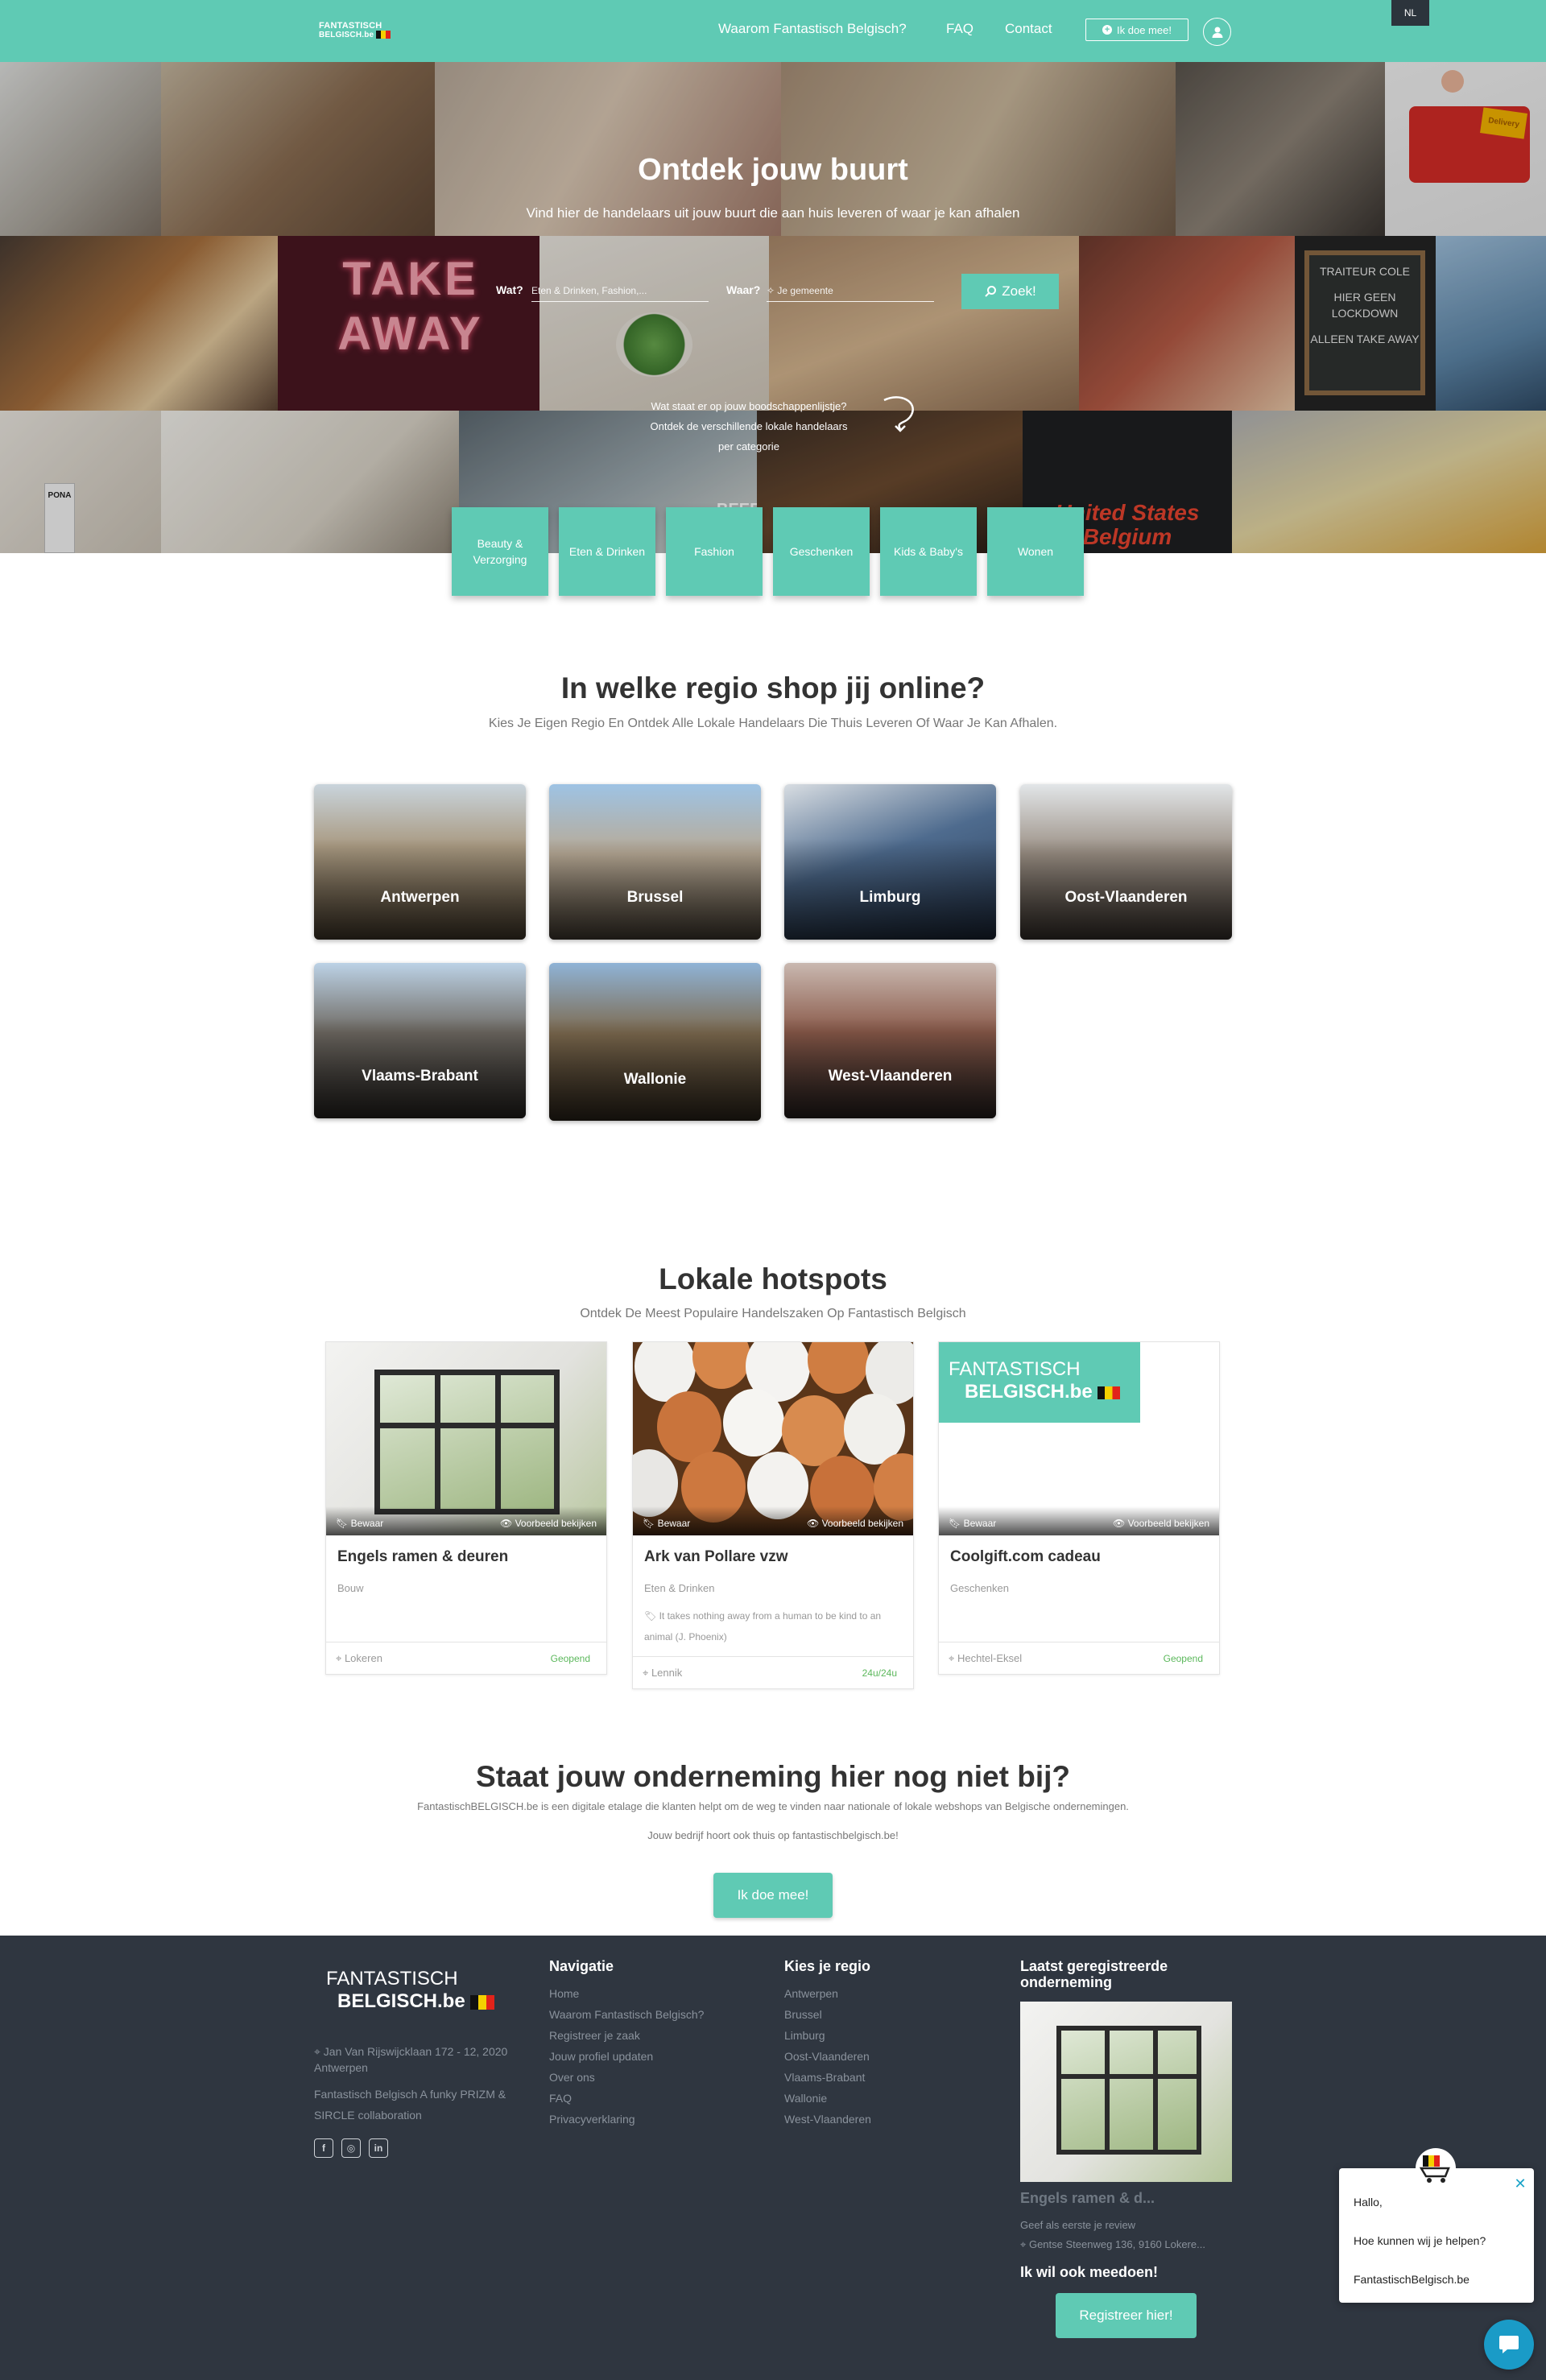 The width and height of the screenshot is (1546, 2380). Describe the element at coordinates (1144, 30) in the screenshot. I see `join-button-label: Ik doe mee!` at that location.